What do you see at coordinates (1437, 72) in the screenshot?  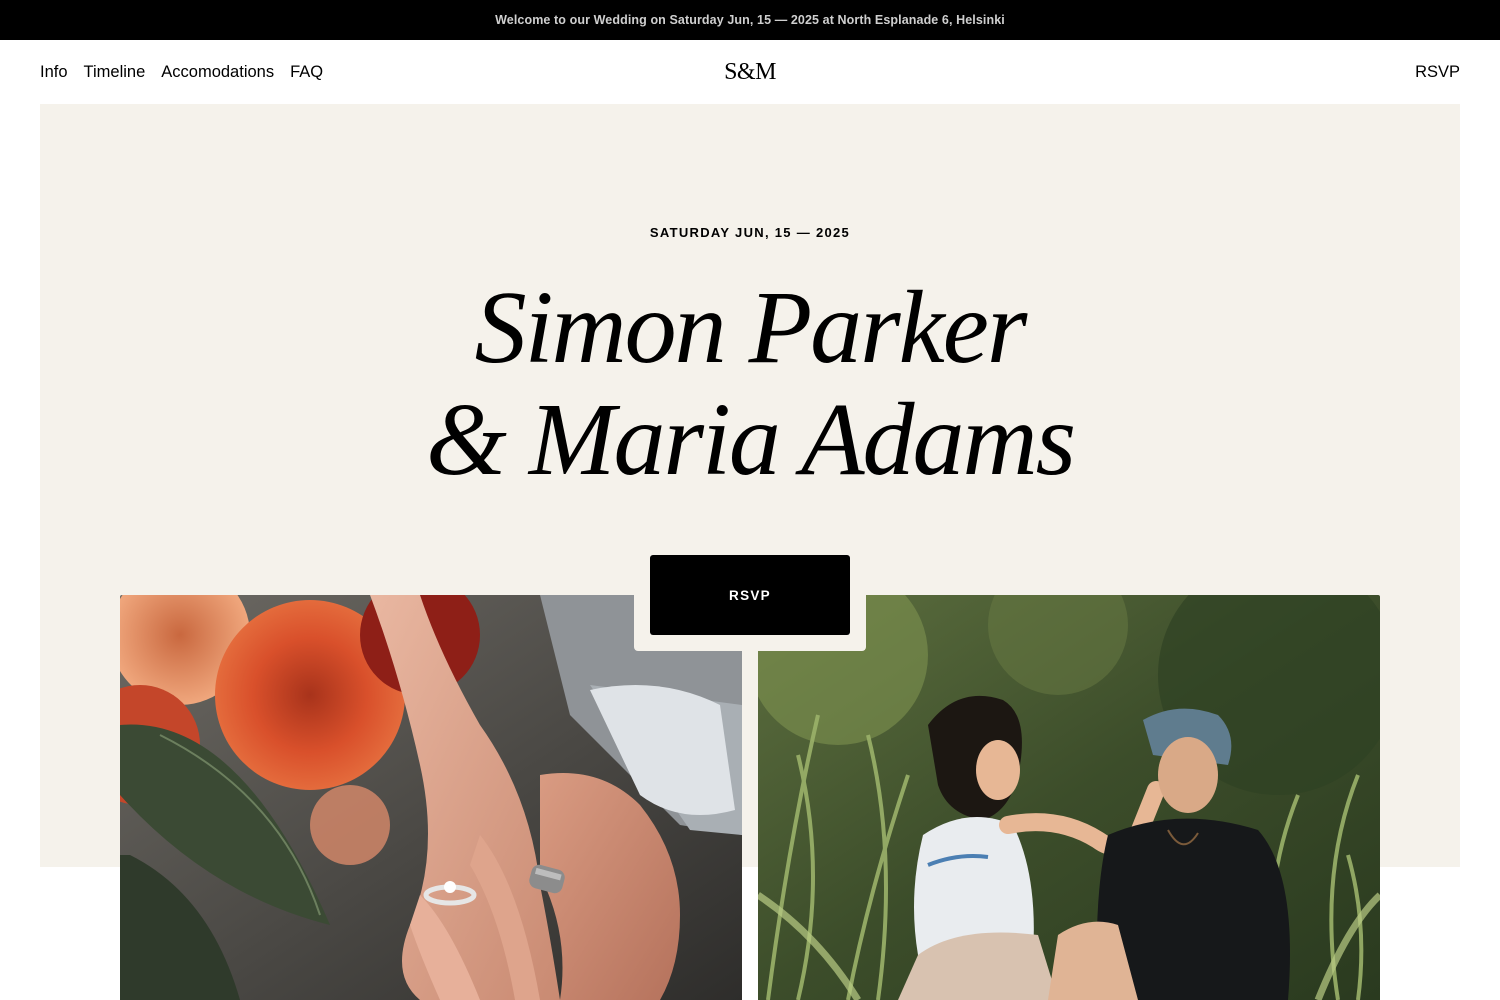 I see `nav-rsvp-link: RSVP` at bounding box center [1437, 72].